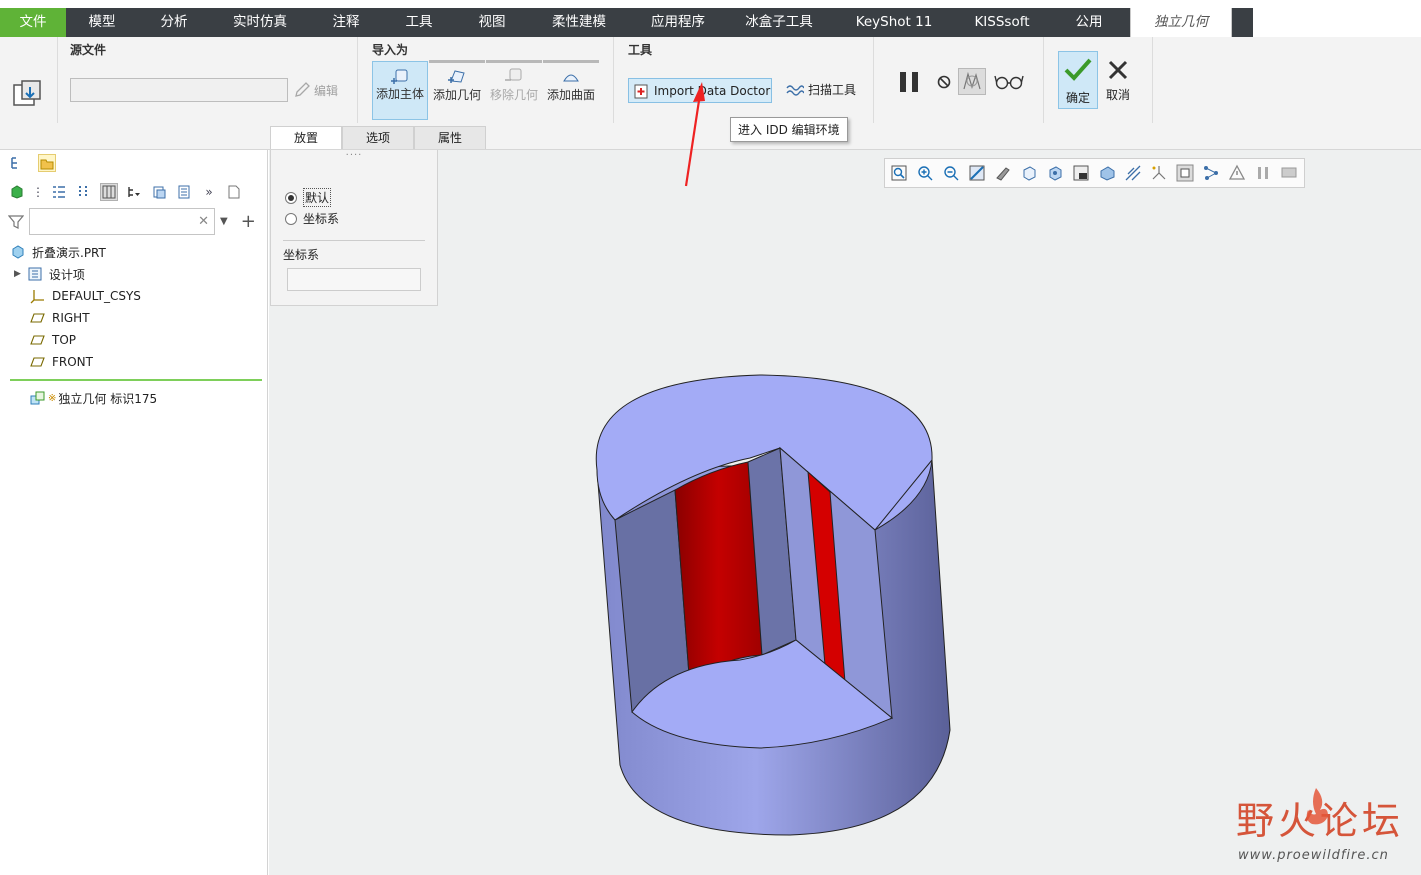 The width and height of the screenshot is (1421, 875). Describe the element at coordinates (1081, 173) in the screenshot. I see `perspective-icon` at that location.